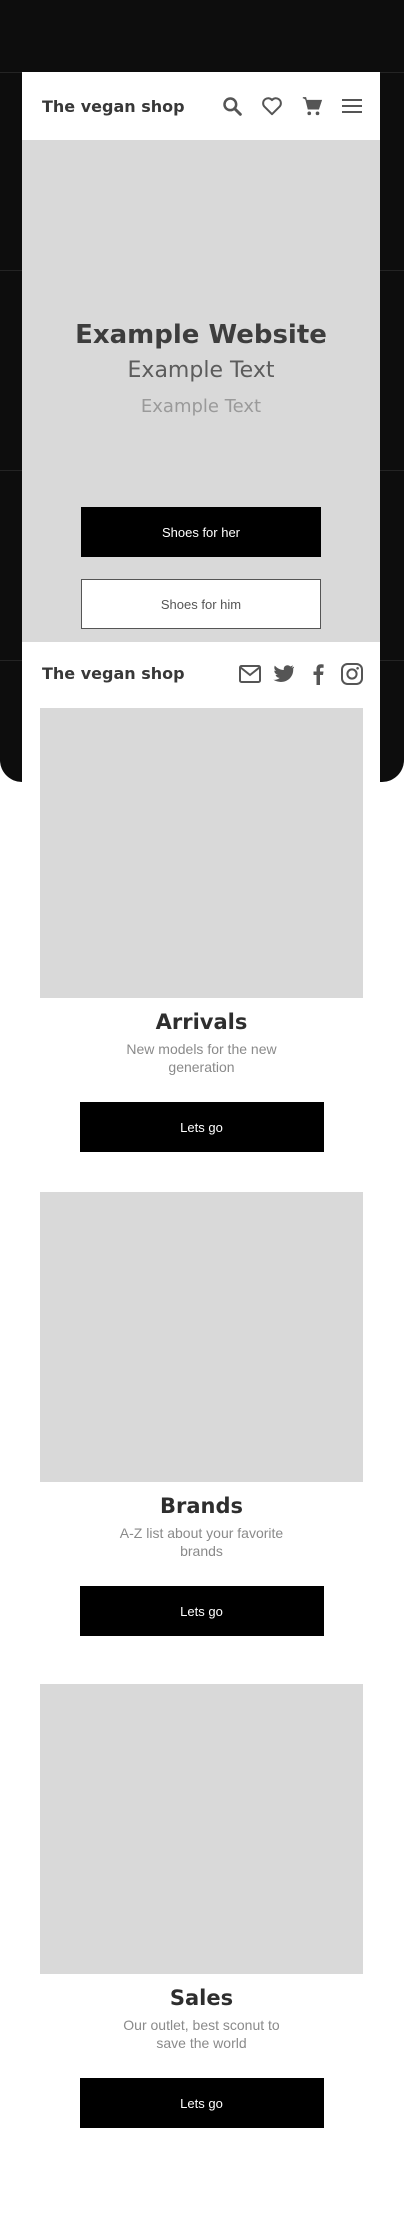 The image size is (404, 2226). What do you see at coordinates (201, 532) in the screenshot?
I see `shoes-for-her-button: Shoes for her` at bounding box center [201, 532].